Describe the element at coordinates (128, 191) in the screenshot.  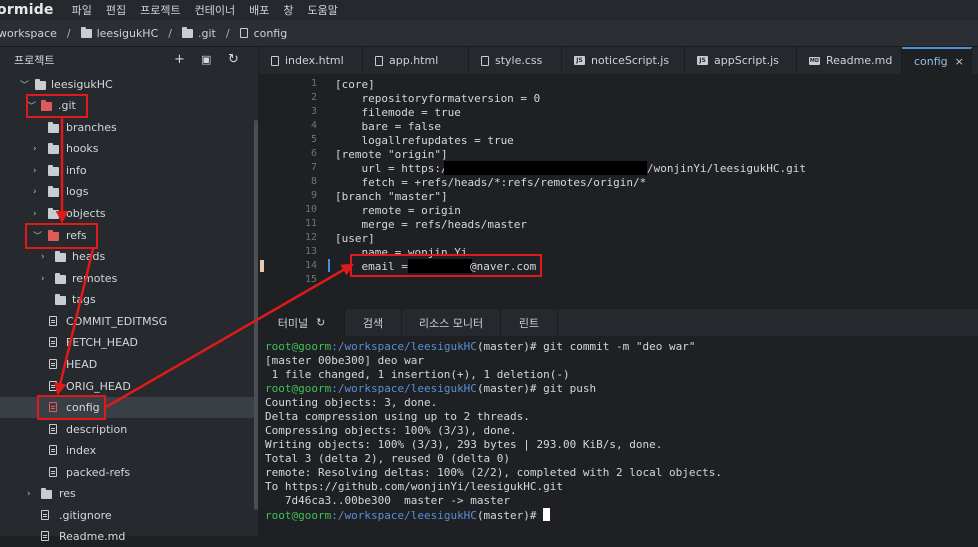
I see `tree-item-logs: › logs` at that location.